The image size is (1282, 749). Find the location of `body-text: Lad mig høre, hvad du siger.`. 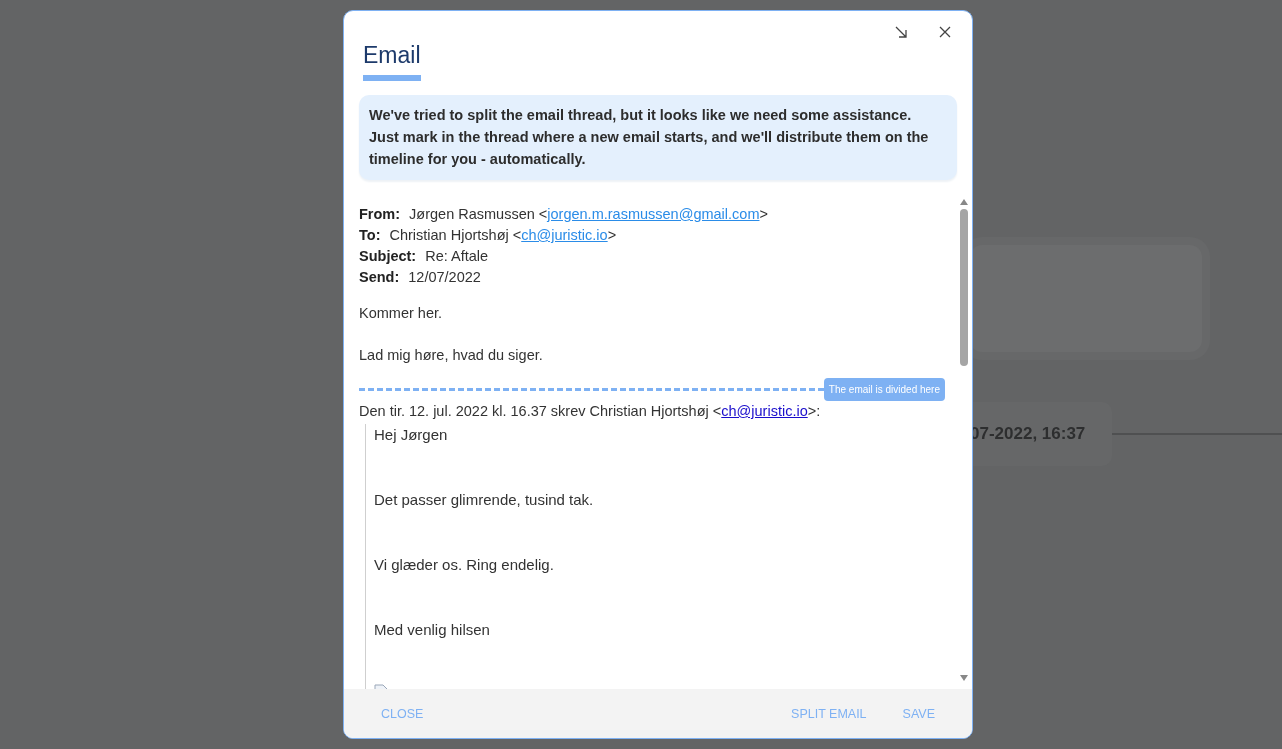

body-text: Lad mig høre, hvad du siger. is located at coordinates (451, 355).